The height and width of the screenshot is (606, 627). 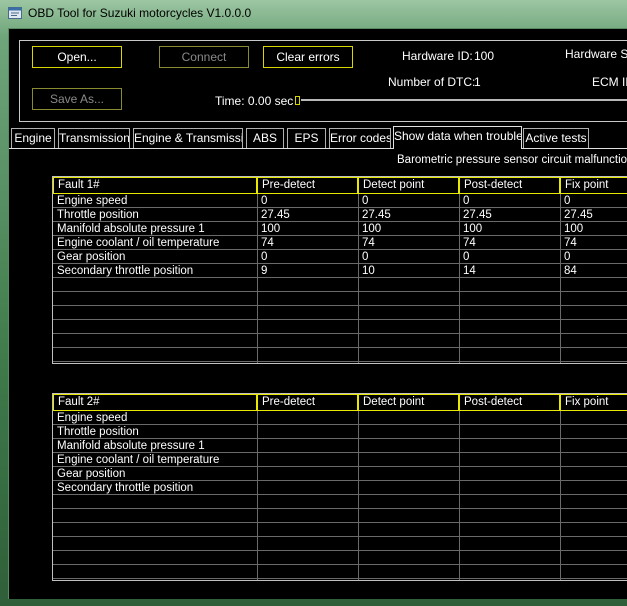 I want to click on fault1-header-pre-detect: Pre-detect, so click(x=307, y=185).